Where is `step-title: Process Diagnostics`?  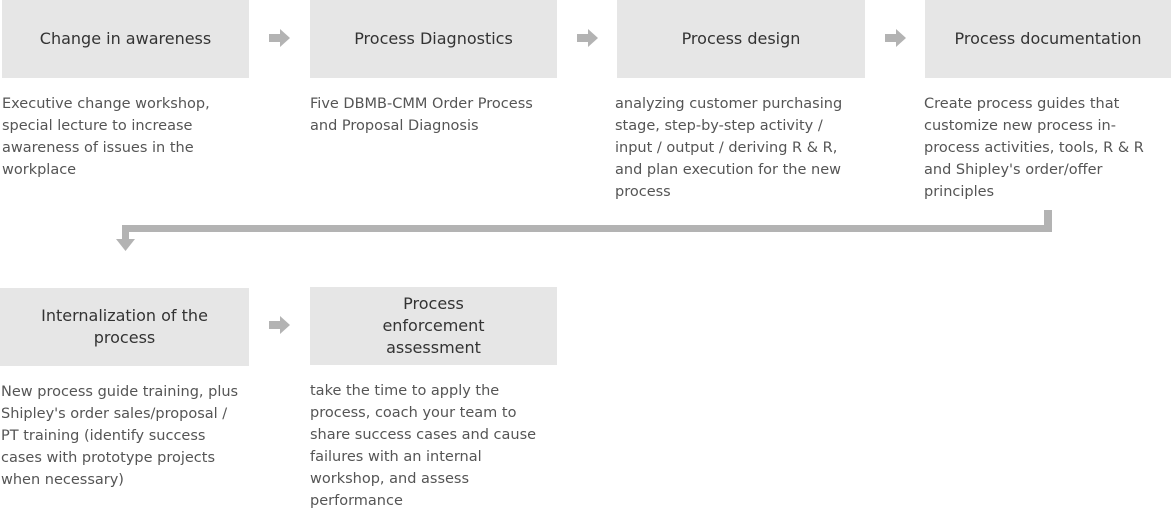 step-title: Process Diagnostics is located at coordinates (433, 38).